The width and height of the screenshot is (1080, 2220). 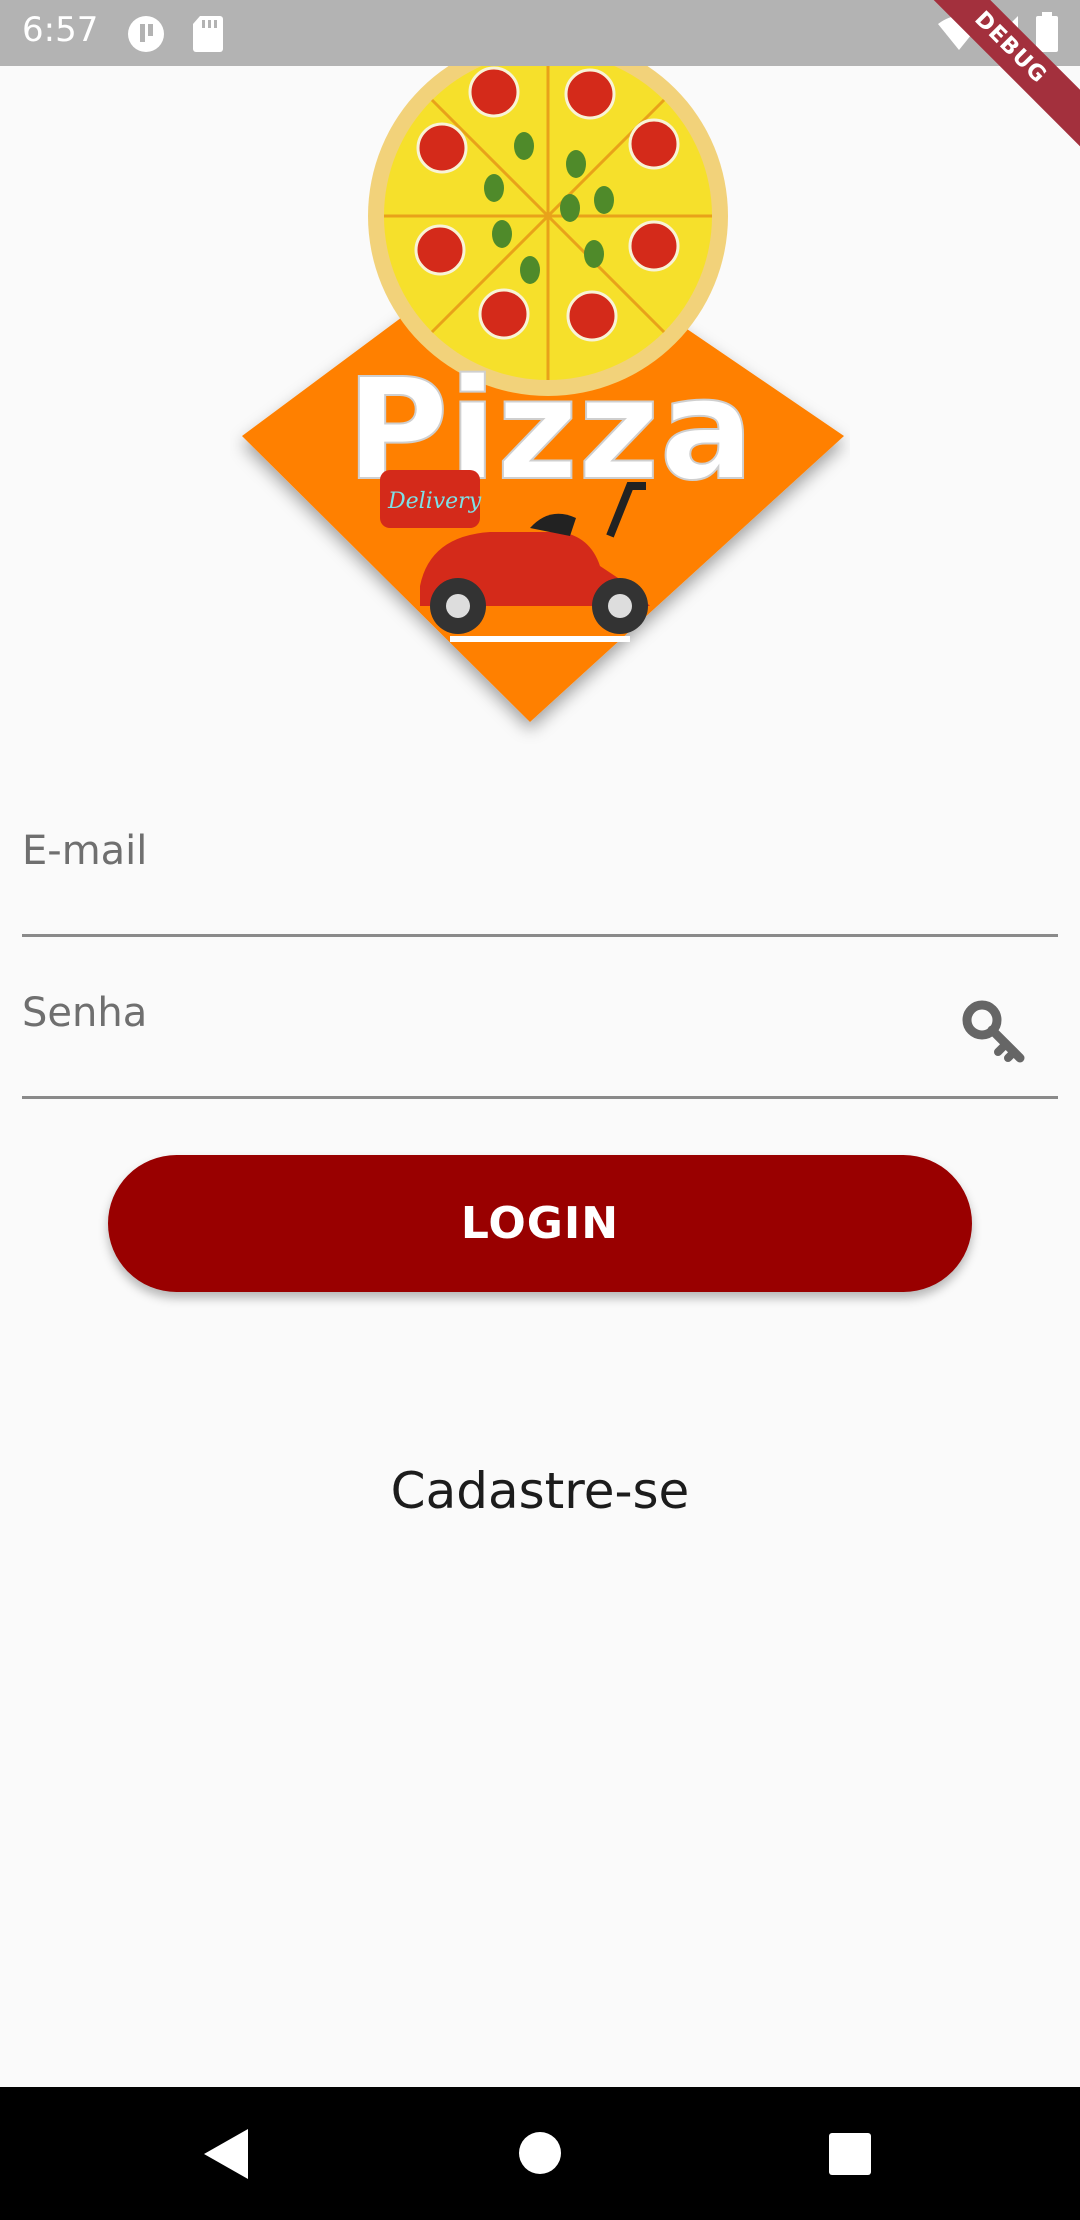 I want to click on key-icon, so click(x=994, y=1032).